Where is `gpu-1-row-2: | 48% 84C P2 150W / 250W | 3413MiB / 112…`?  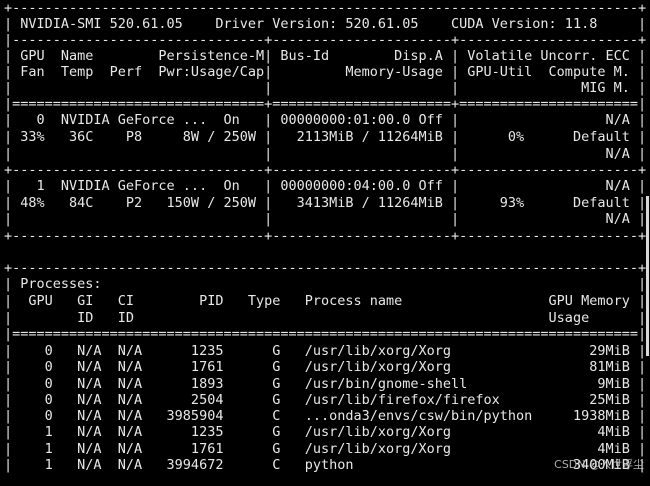 gpu-1-row-2: | 48% 84C P2 150W / 250W | 3413MiB / 112… is located at coordinates (325, 203).